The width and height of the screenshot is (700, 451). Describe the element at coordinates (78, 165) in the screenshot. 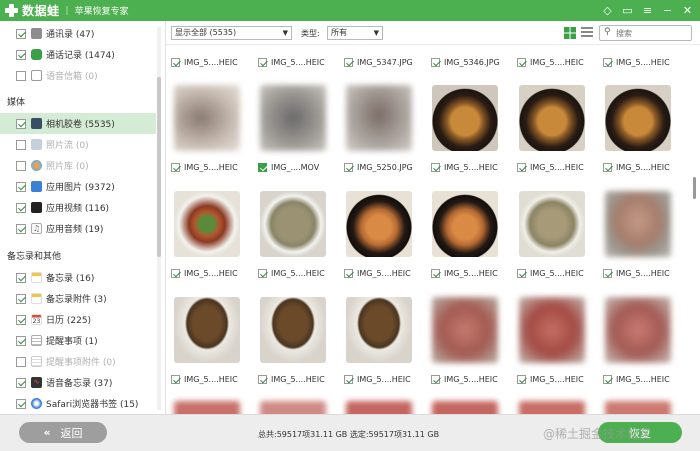

I see `sidebar-item-photo-library: 照片库 (0)` at that location.